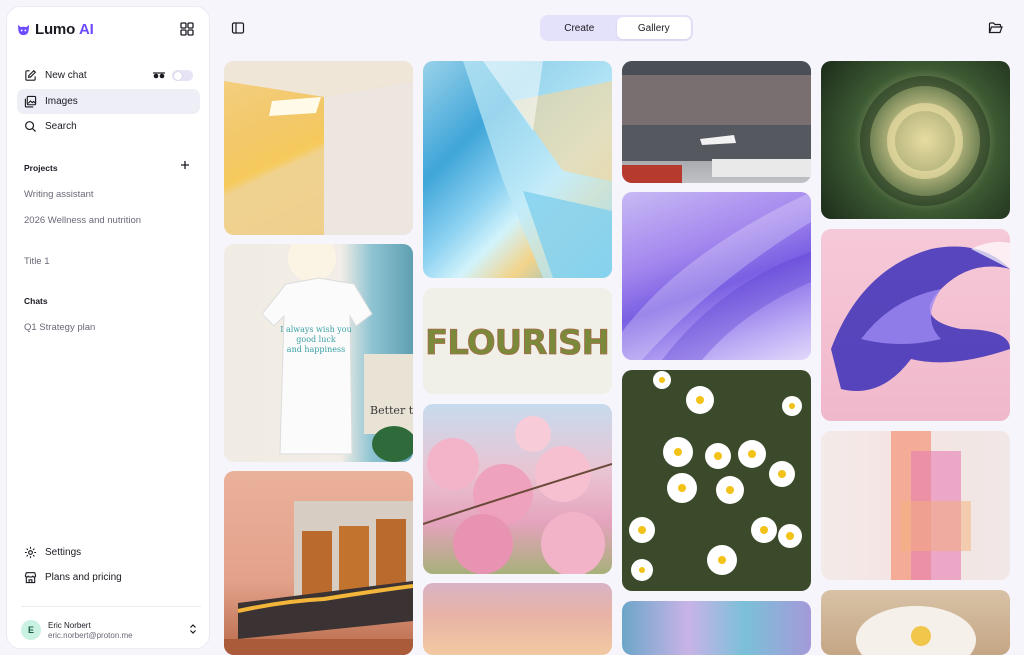  I want to click on search-icon, so click(31, 127).